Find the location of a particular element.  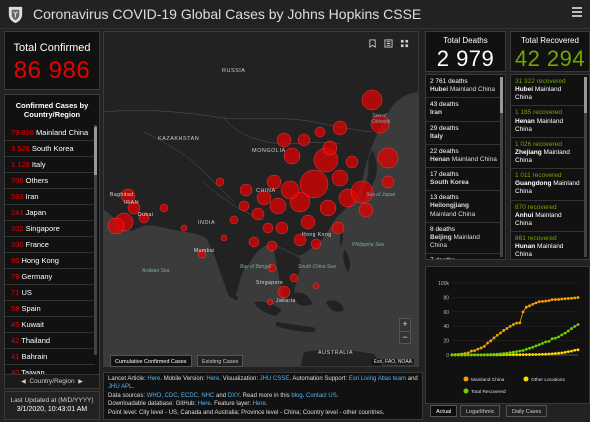

confirmed-list-item: 3 526 South Korea is located at coordinates (50, 149).